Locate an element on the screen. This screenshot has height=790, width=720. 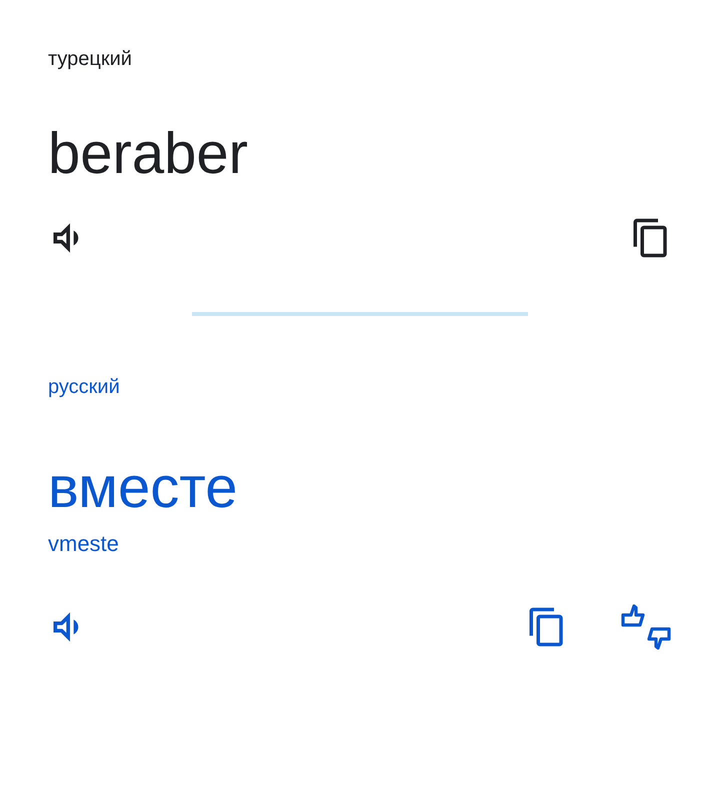
translation-text: вместе is located at coordinates (143, 488).